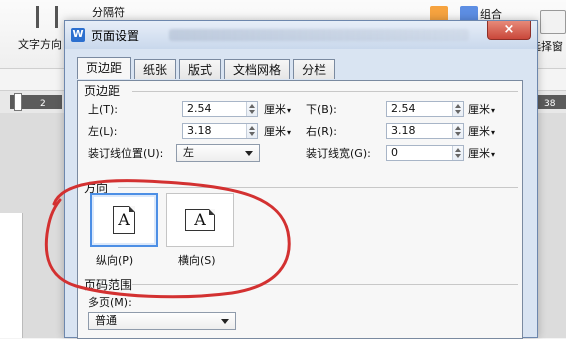  I want to click on page-range-divider, so click(325, 284).